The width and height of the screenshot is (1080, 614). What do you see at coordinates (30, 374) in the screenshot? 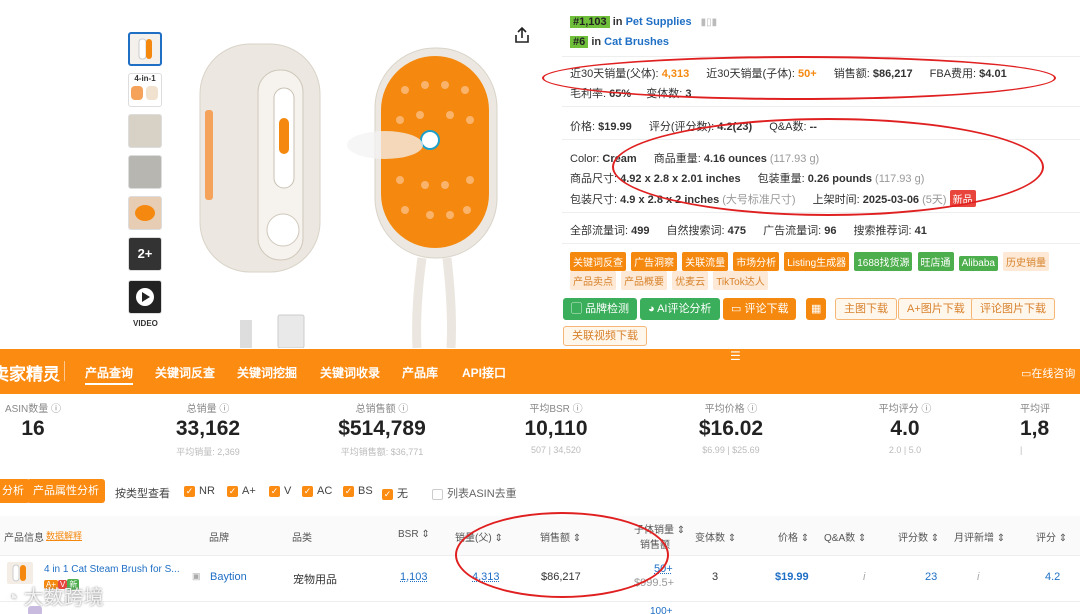
I see `plugin-logo: 卖家精灵` at bounding box center [30, 374].